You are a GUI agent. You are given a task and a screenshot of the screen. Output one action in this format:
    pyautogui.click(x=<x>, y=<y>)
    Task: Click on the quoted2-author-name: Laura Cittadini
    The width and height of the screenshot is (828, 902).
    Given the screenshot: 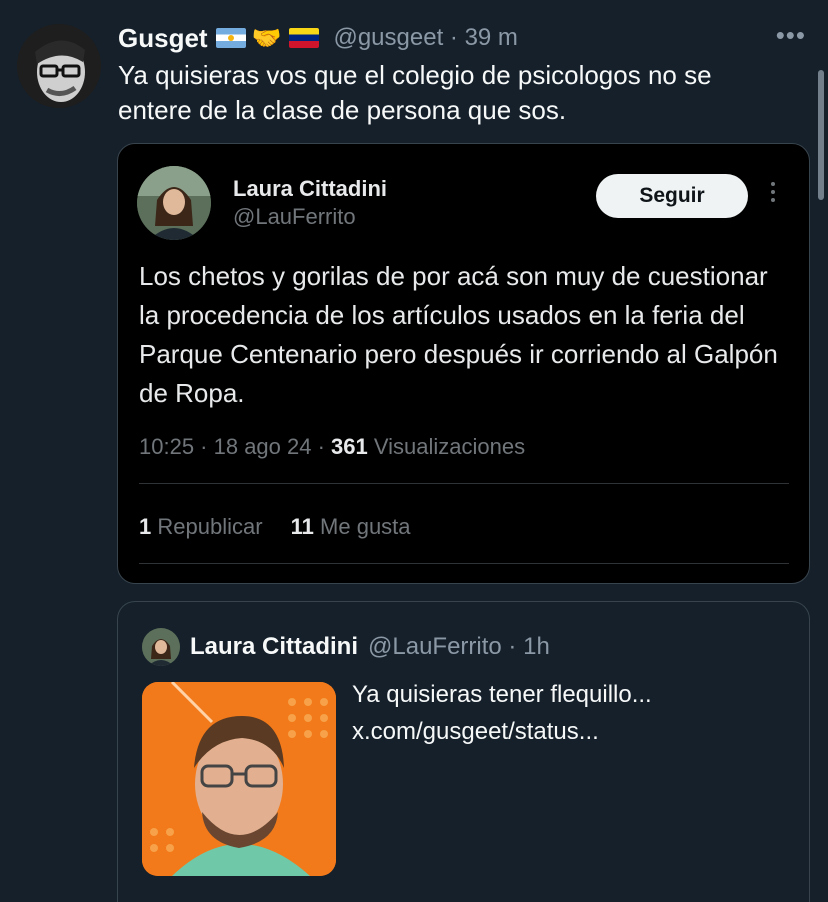 What is the action you would take?
    pyautogui.click(x=274, y=647)
    